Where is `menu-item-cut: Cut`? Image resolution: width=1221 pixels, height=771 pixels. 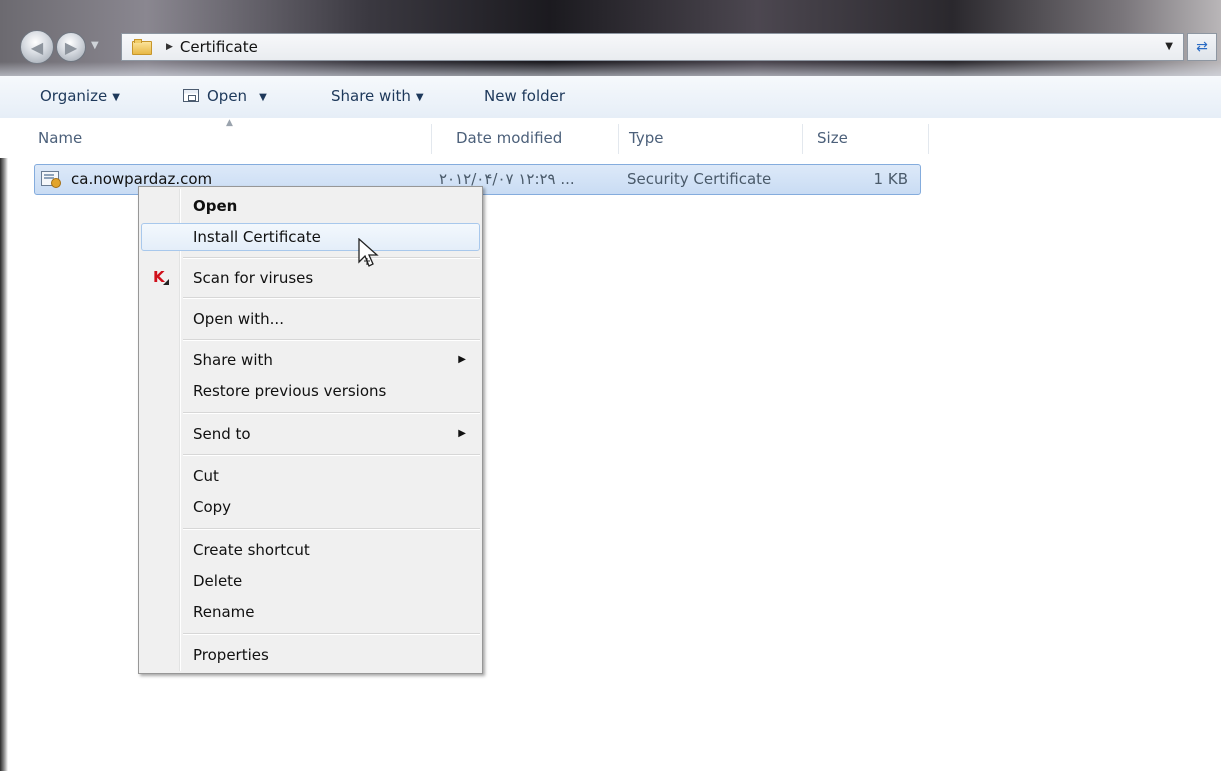
menu-item-cut: Cut is located at coordinates (310, 476).